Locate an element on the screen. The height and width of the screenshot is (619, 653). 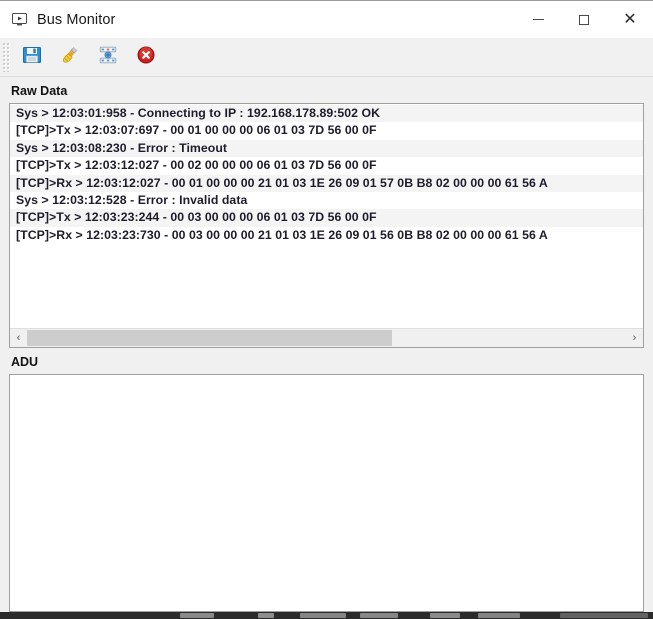
title-bar-left: Bus Monitor is located at coordinates (57, 19).